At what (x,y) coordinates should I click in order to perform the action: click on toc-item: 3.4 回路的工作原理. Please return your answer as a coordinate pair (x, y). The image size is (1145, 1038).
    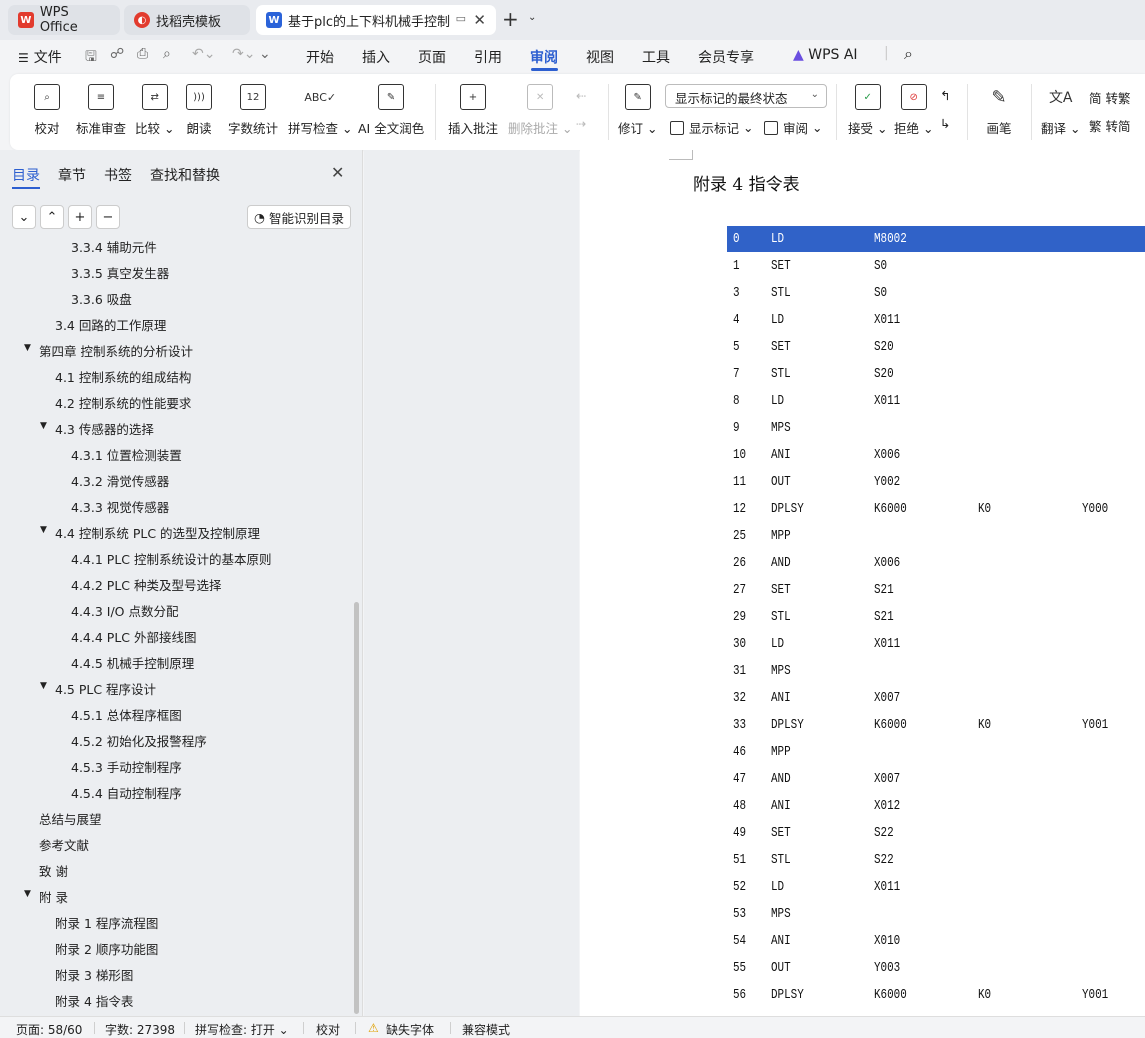
    Looking at the image, I should click on (110, 324).